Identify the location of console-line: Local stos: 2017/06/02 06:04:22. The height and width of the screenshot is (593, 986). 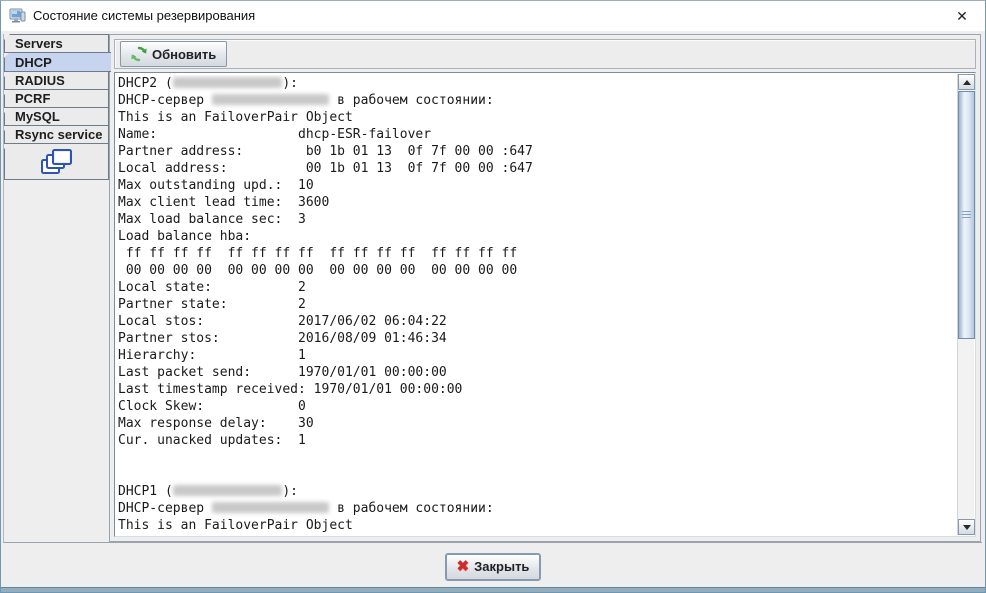
(282, 321).